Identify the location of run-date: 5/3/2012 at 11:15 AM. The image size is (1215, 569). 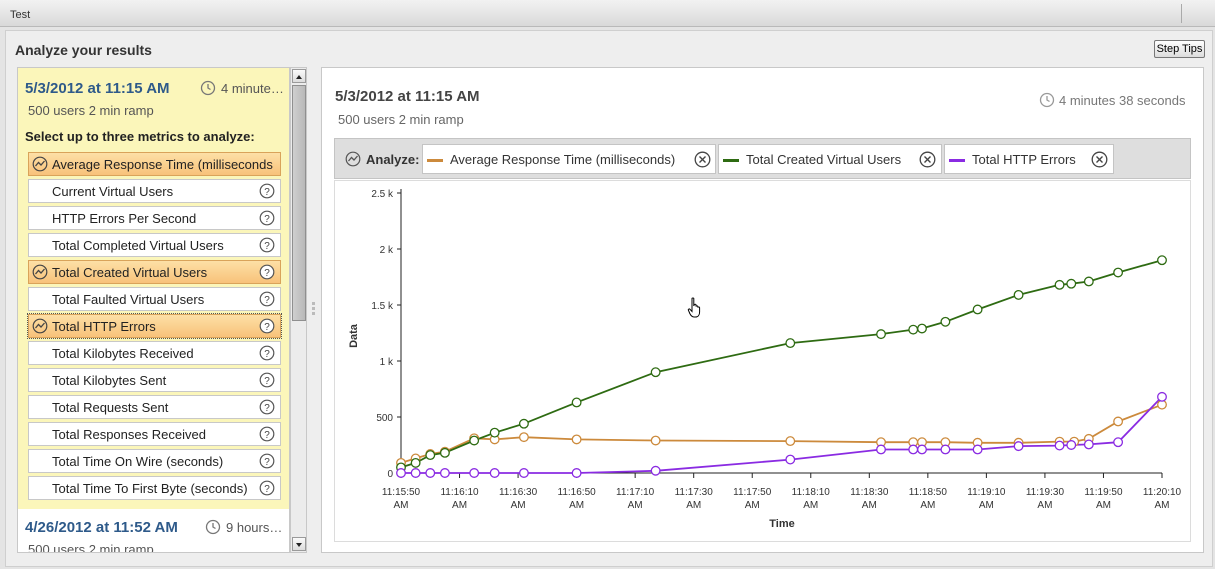
(97, 88).